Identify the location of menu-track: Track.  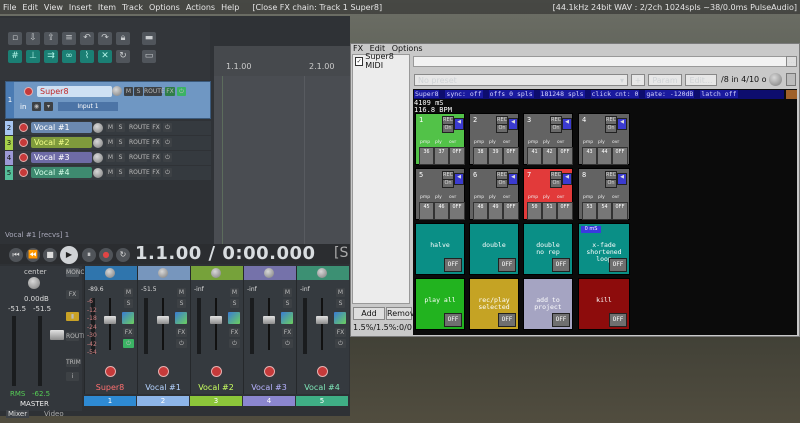
(132, 7).